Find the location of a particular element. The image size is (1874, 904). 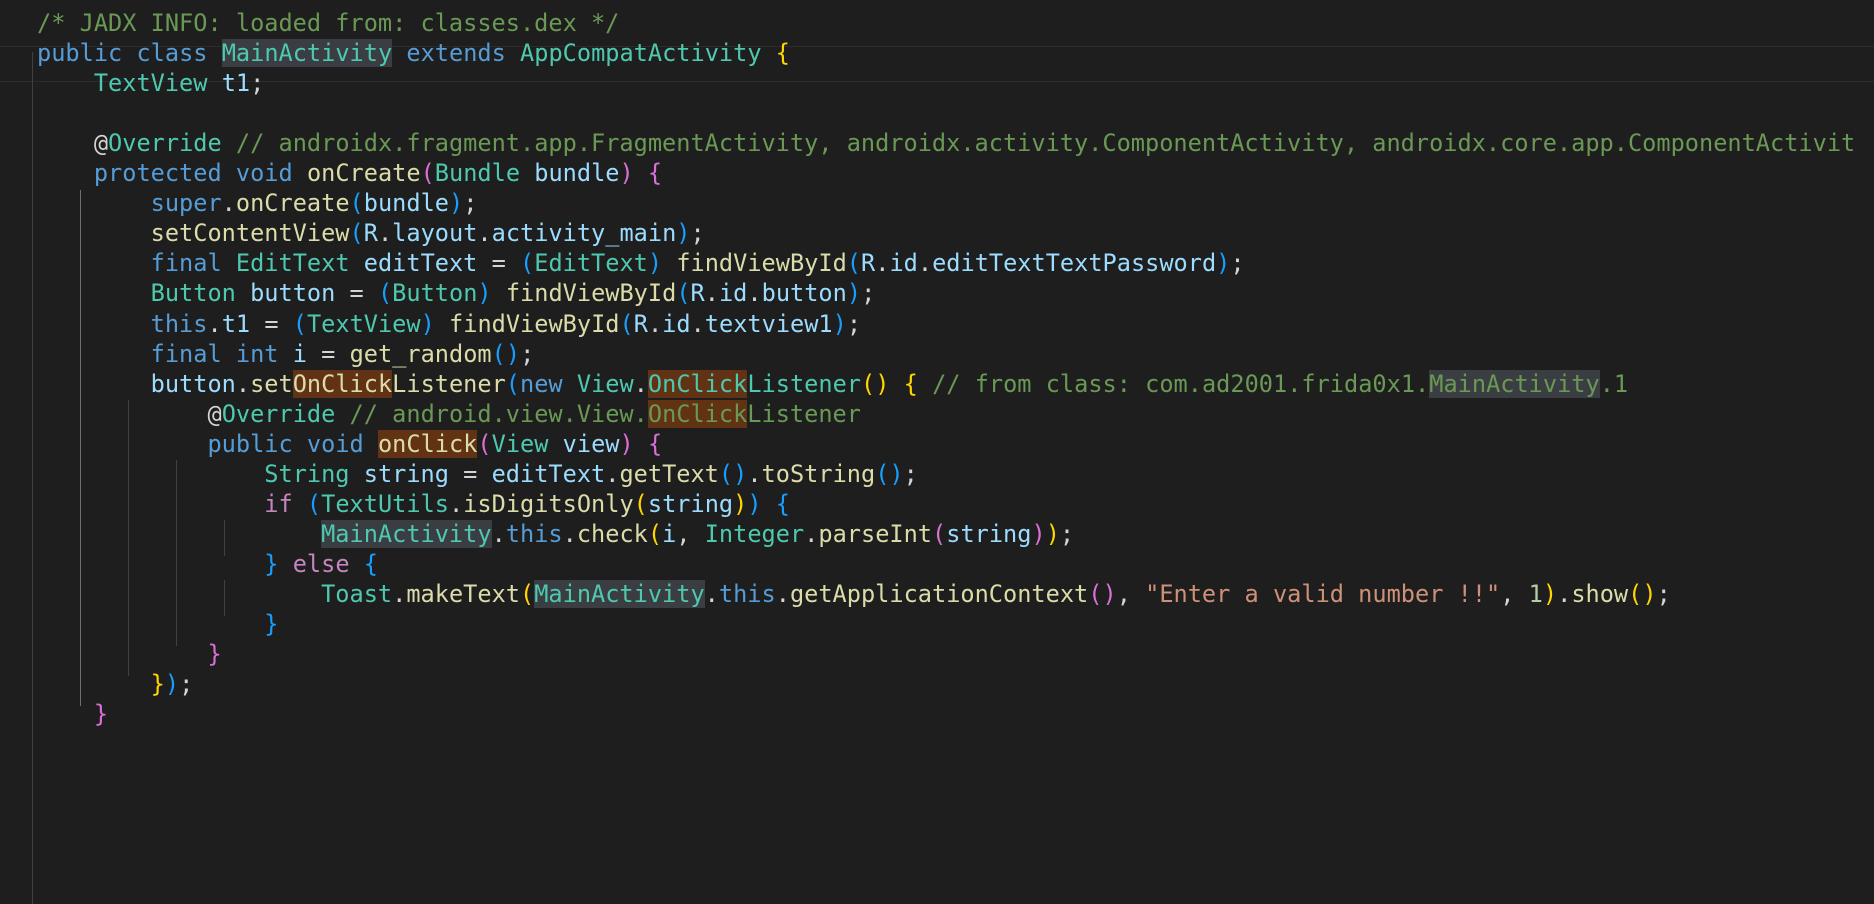

code-token: View is located at coordinates (605, 383).